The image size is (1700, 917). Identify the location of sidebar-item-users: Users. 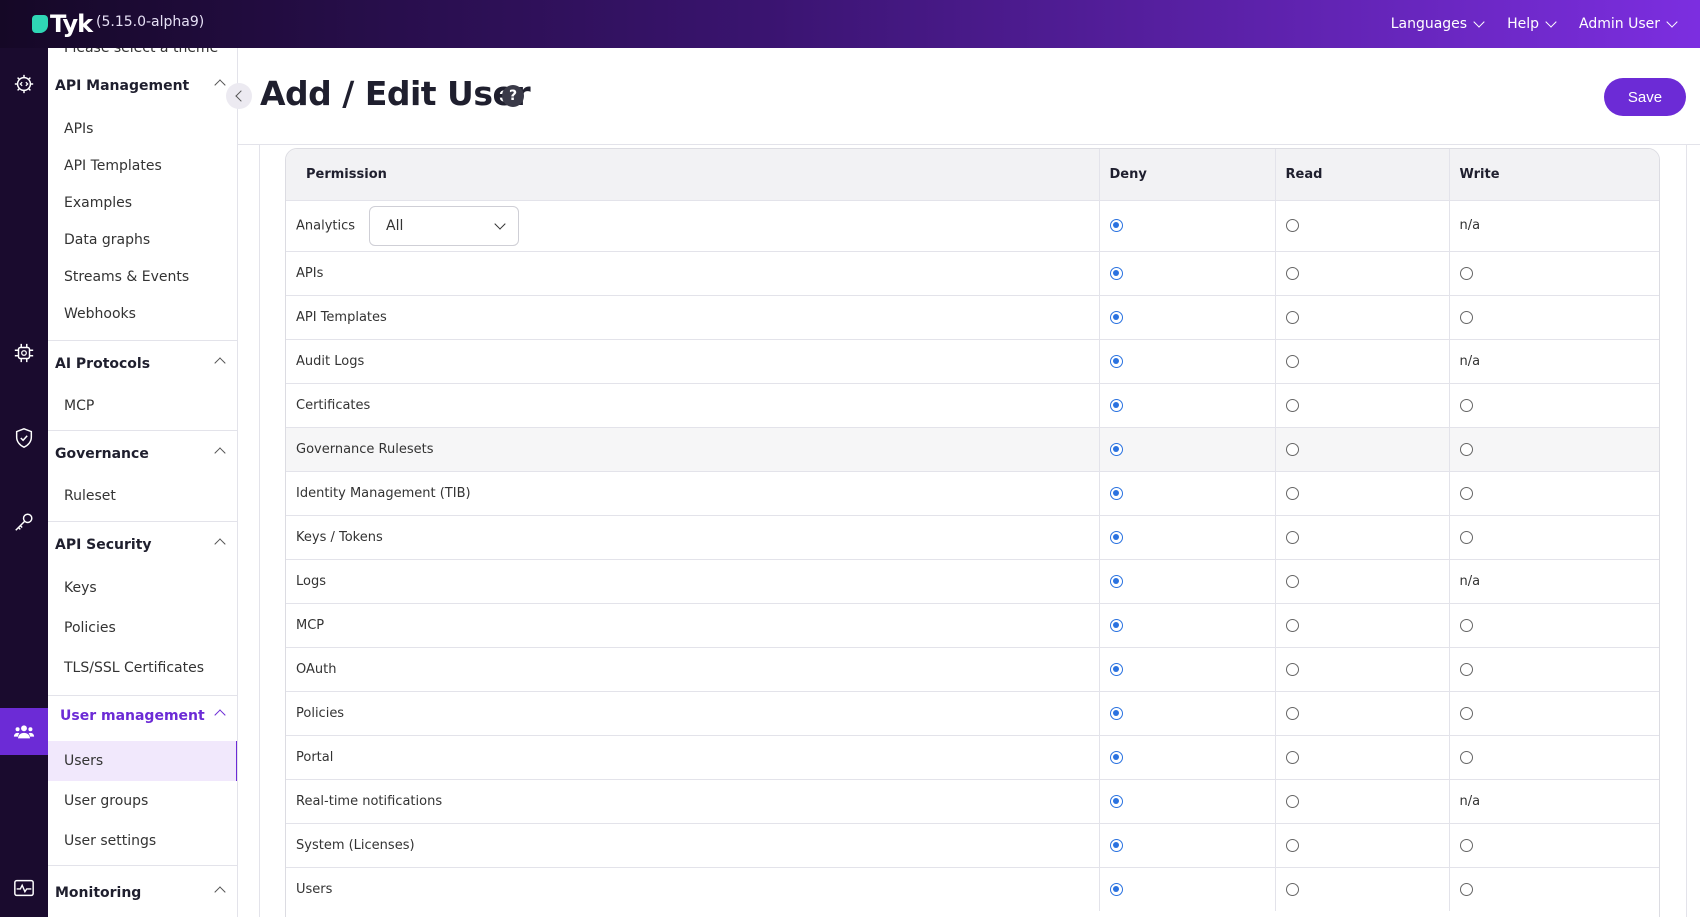
(142, 761).